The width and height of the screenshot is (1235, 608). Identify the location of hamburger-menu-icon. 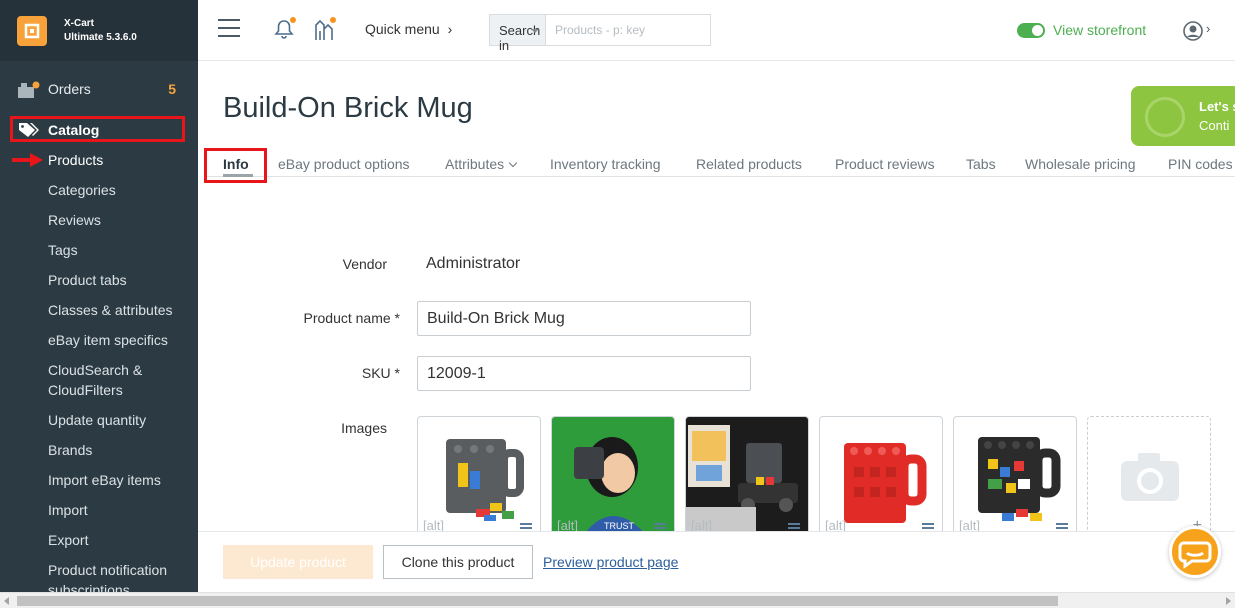
(229, 29).